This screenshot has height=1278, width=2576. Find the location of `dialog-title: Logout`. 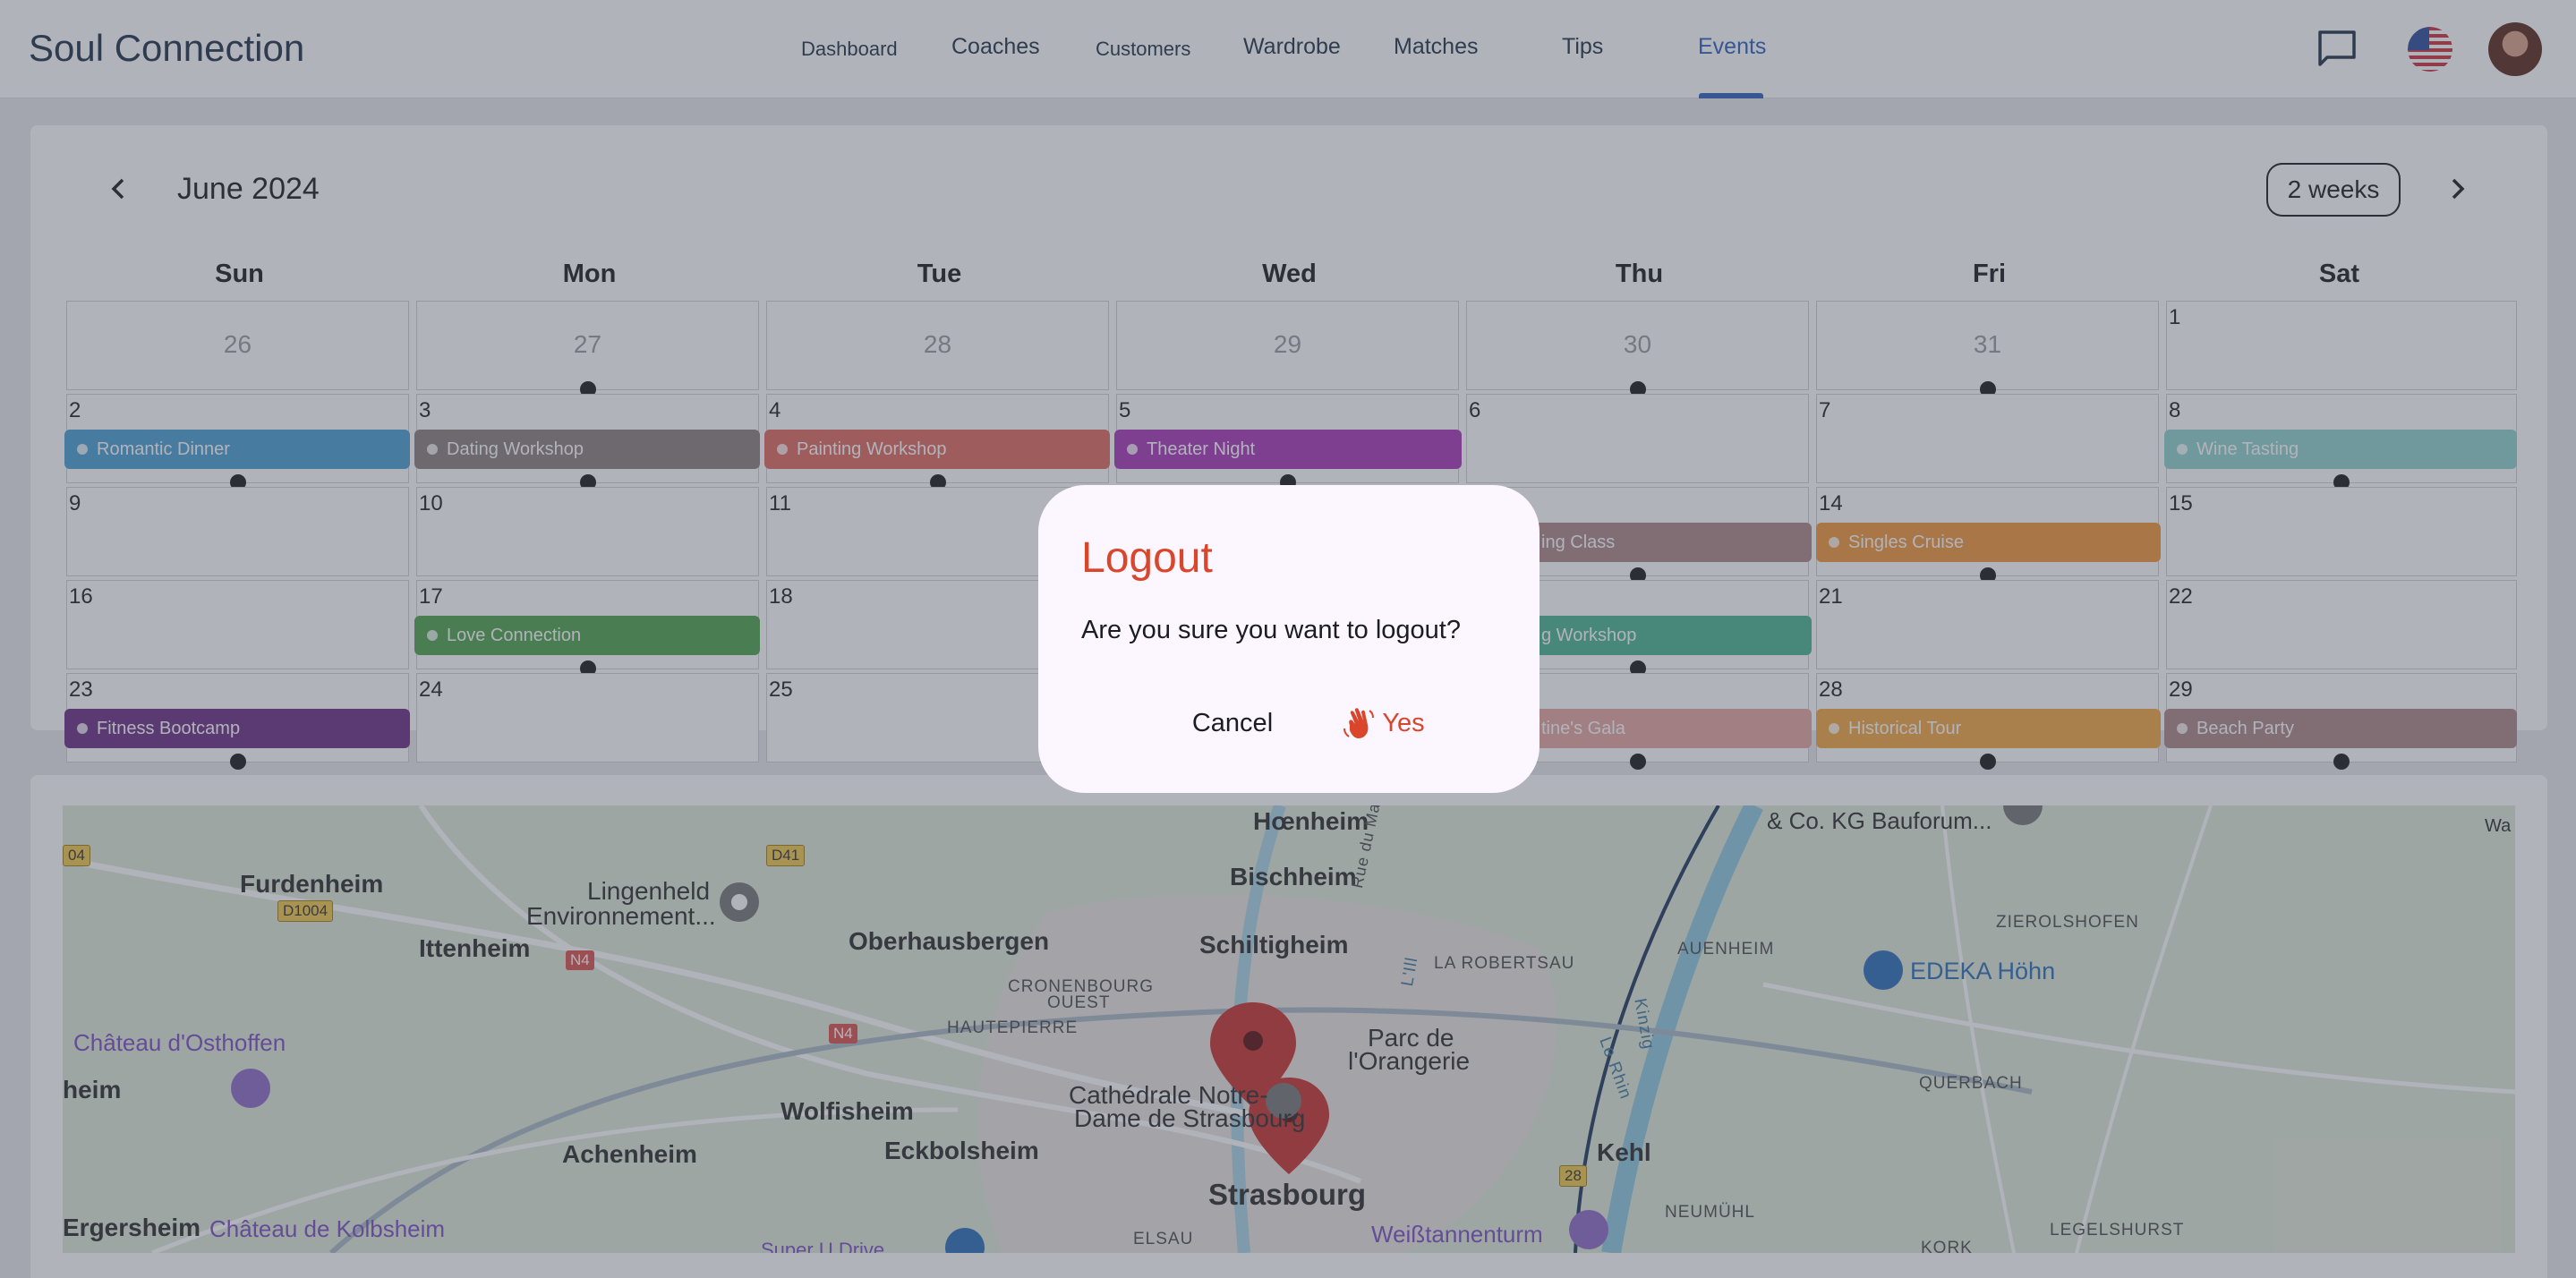

dialog-title: Logout is located at coordinates (1147, 558).